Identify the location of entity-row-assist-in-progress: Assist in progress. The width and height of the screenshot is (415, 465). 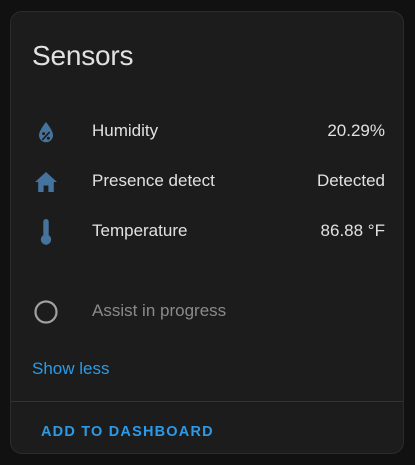
(207, 311).